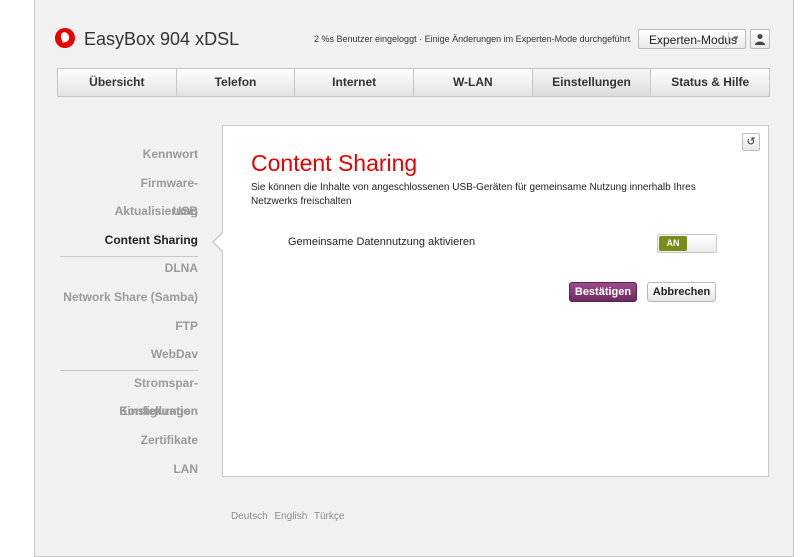  What do you see at coordinates (329, 516) in the screenshot?
I see `lang-tuerkce: Türkçe` at bounding box center [329, 516].